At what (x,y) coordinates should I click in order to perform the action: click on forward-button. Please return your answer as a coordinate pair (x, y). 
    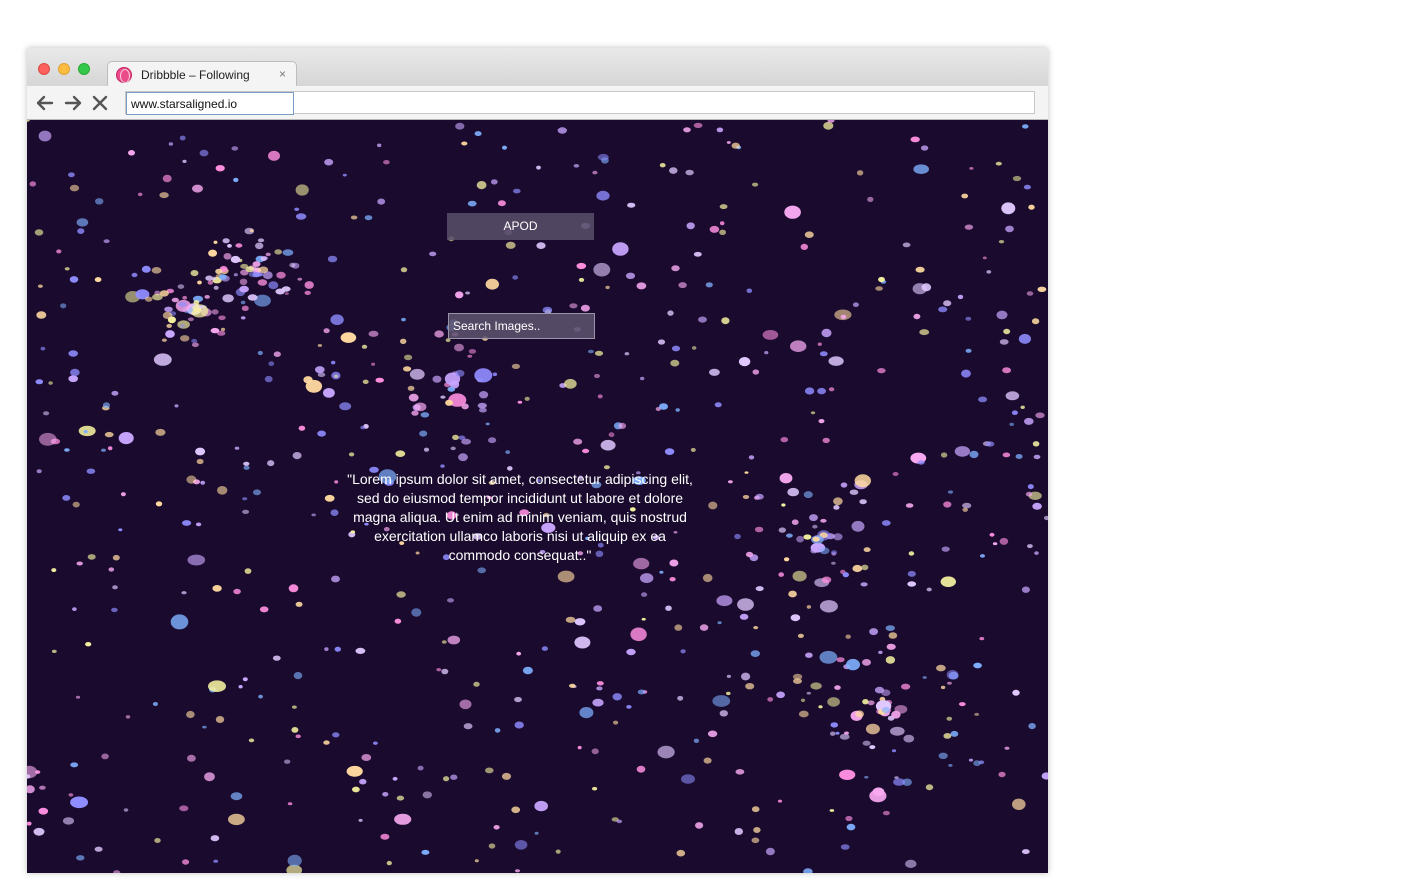
    Looking at the image, I should click on (73, 103).